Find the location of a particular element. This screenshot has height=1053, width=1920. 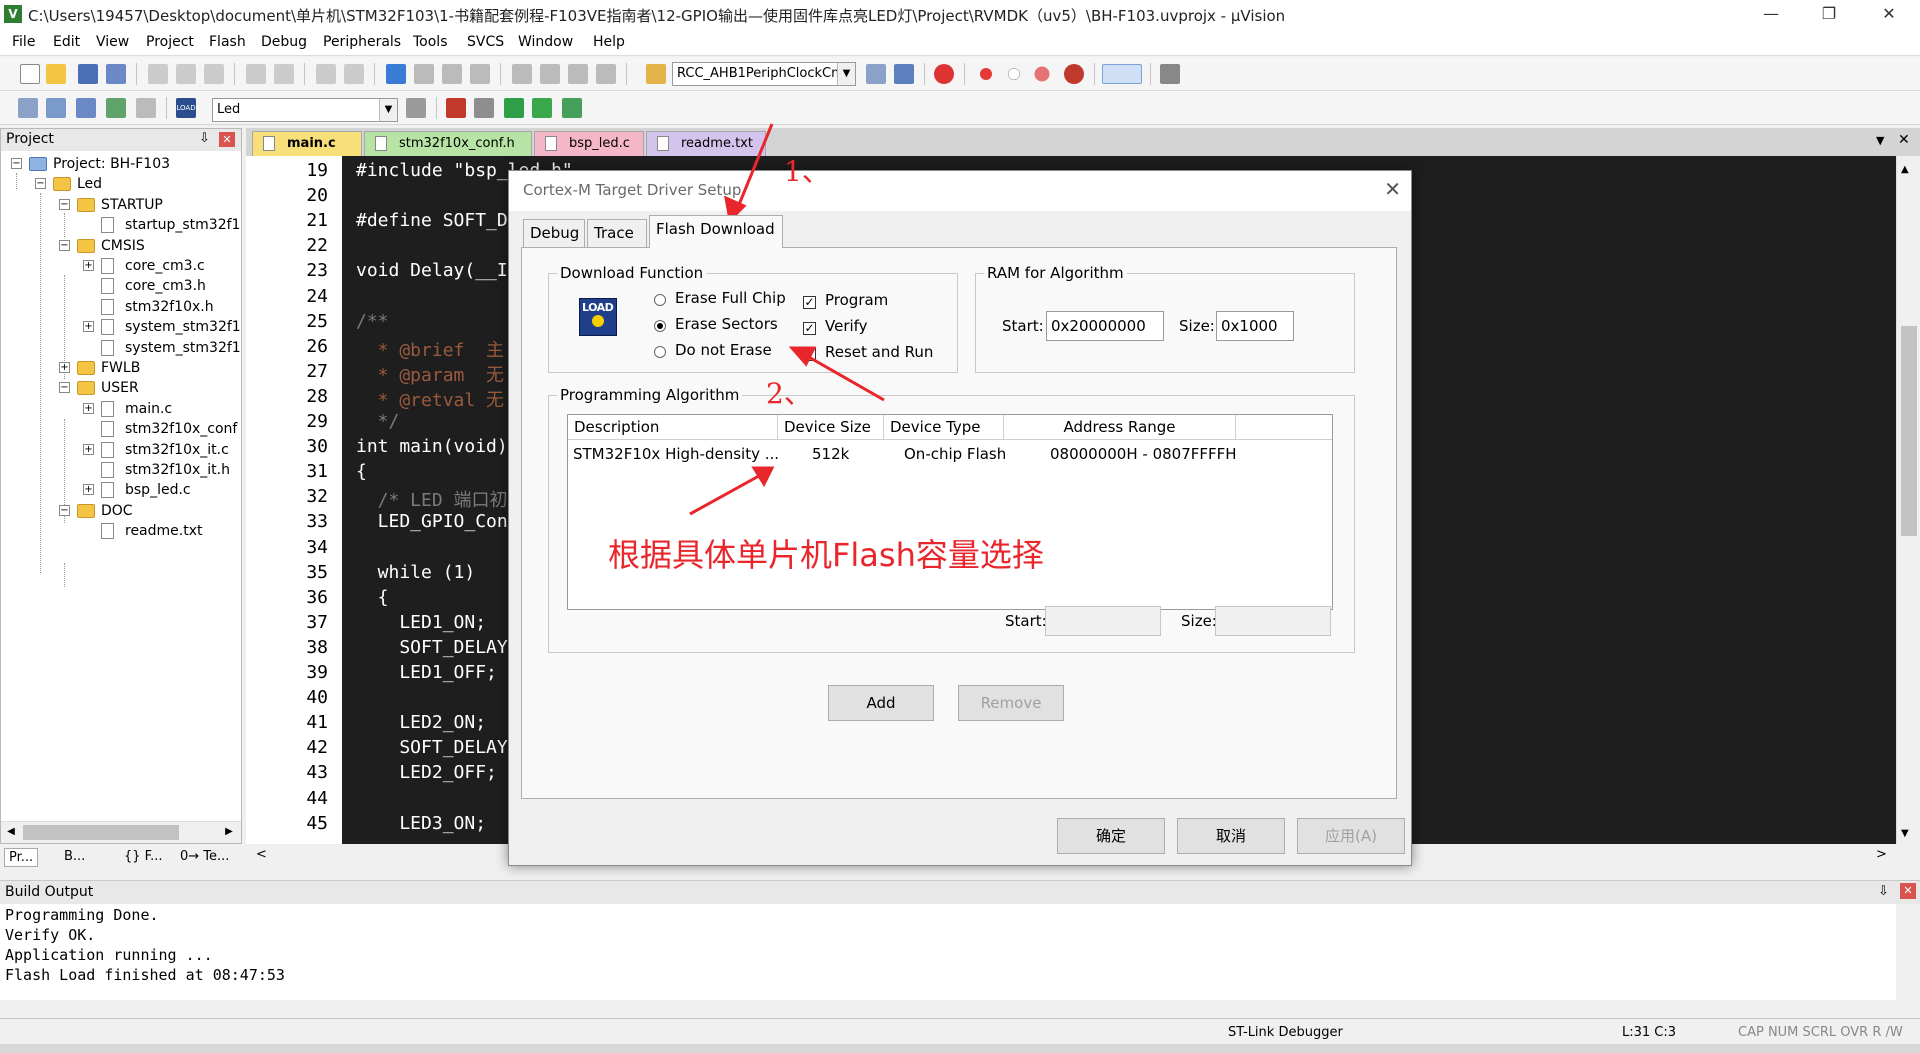

tab-flash-download: Flash Download is located at coordinates (716, 231).